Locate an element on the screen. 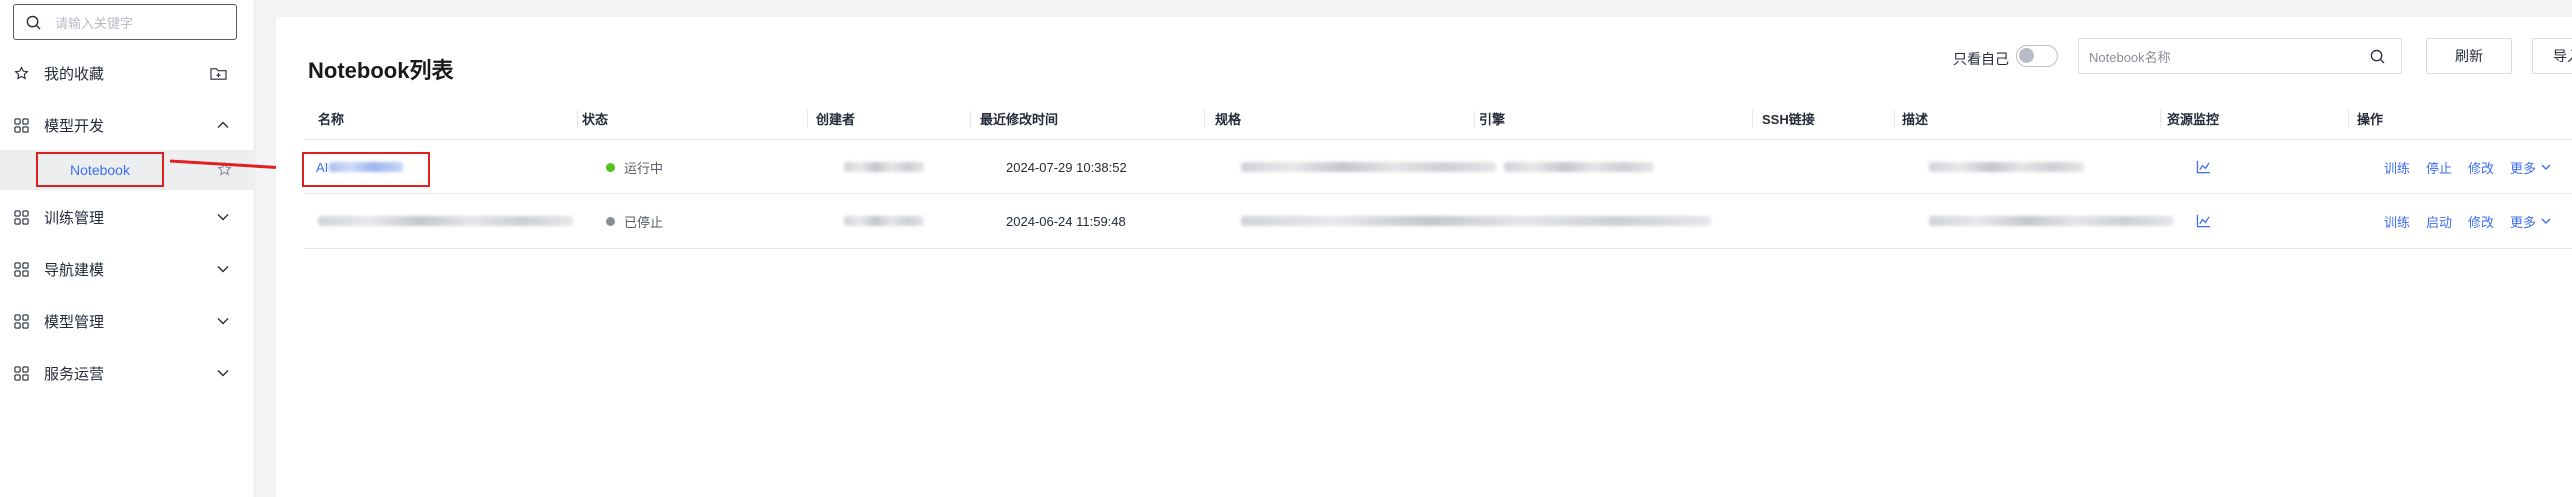 The width and height of the screenshot is (2572, 497). col-header-name: 名称 is located at coordinates (331, 119).